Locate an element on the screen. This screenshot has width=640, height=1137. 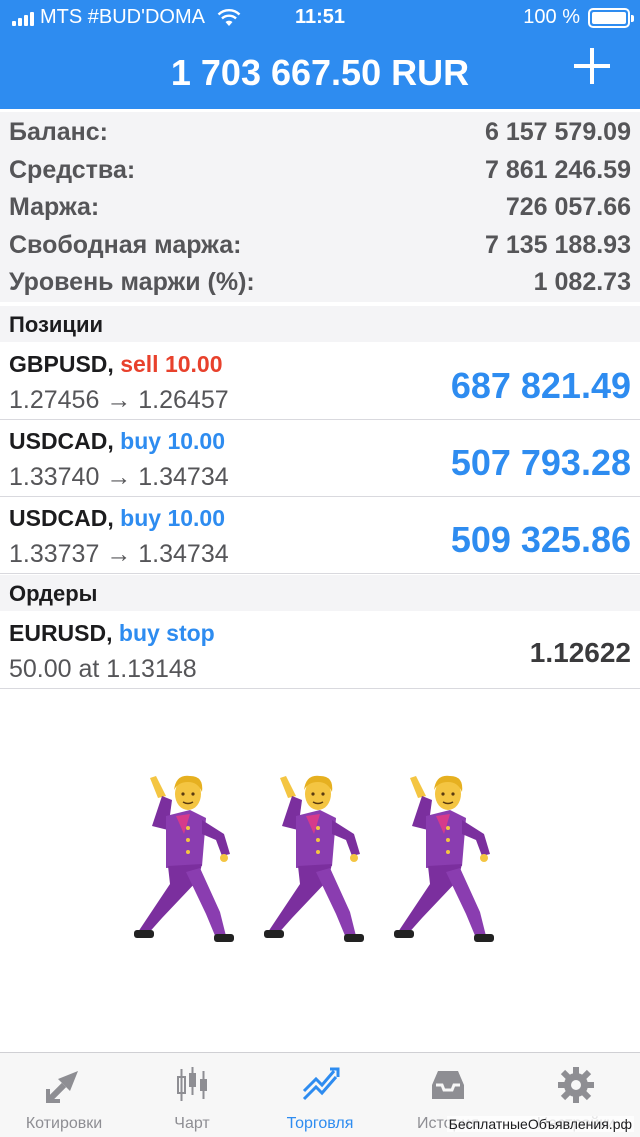
summary-value: 6 157 579.09 is located at coordinates (558, 132).